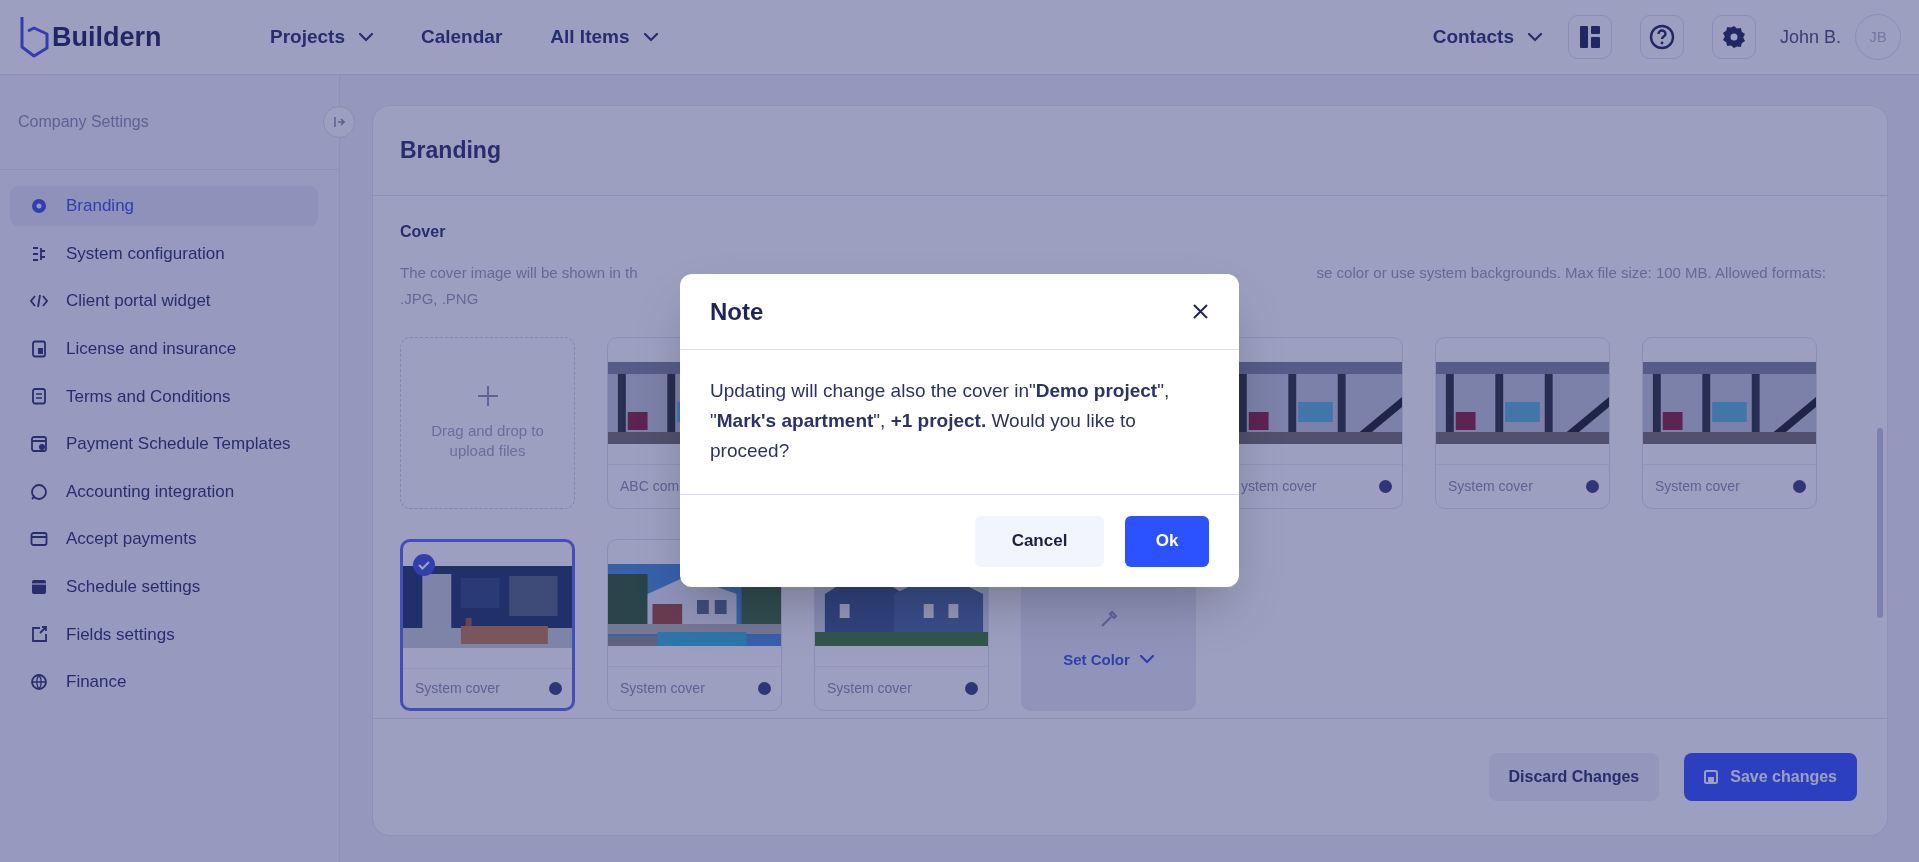  I want to click on sidebar-item: System configuration, so click(164, 253).